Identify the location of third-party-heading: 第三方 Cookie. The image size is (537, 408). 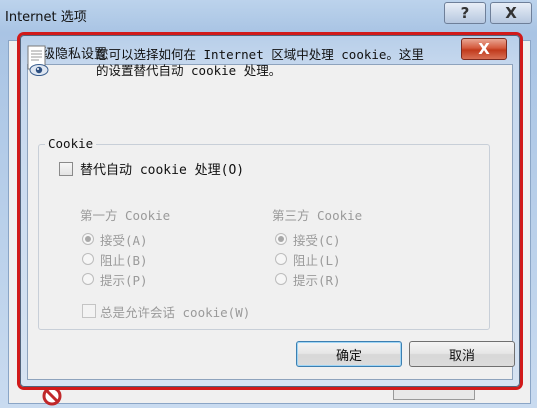
(317, 215).